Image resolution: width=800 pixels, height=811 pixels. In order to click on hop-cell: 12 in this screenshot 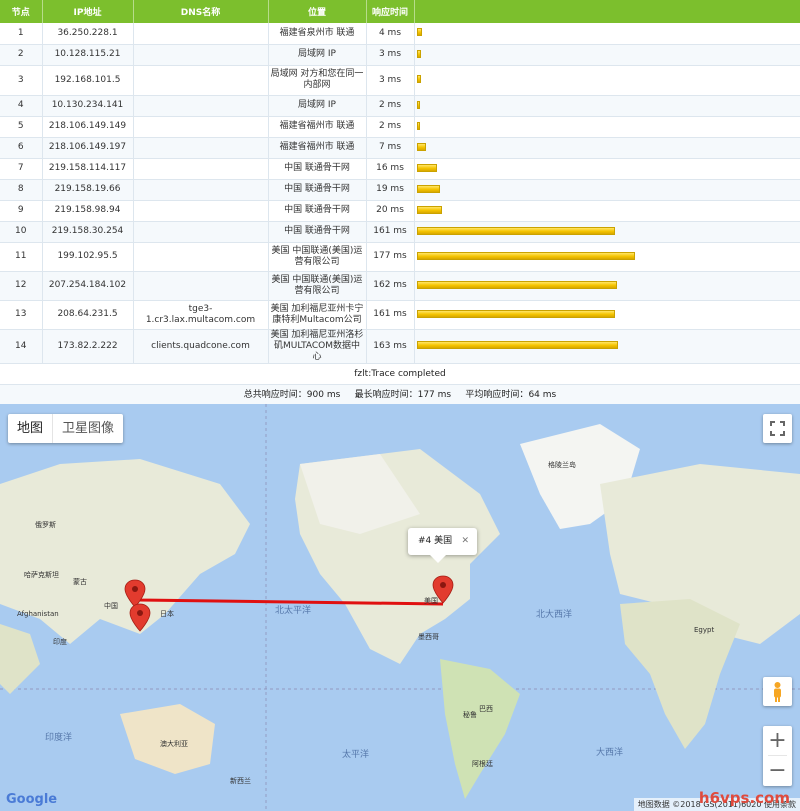, I will do `click(21, 286)`.